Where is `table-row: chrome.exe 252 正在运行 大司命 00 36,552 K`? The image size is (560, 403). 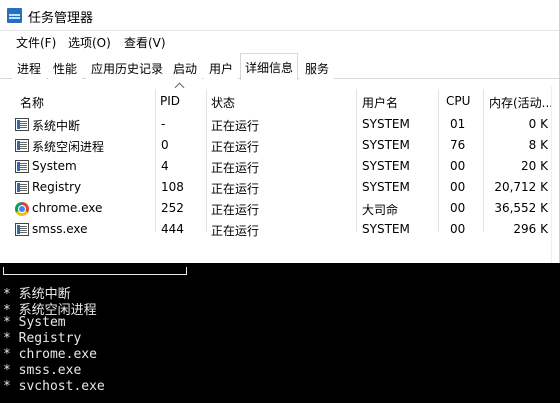
table-row: chrome.exe 252 正在运行 大司命 00 36,552 K is located at coordinates (279, 208).